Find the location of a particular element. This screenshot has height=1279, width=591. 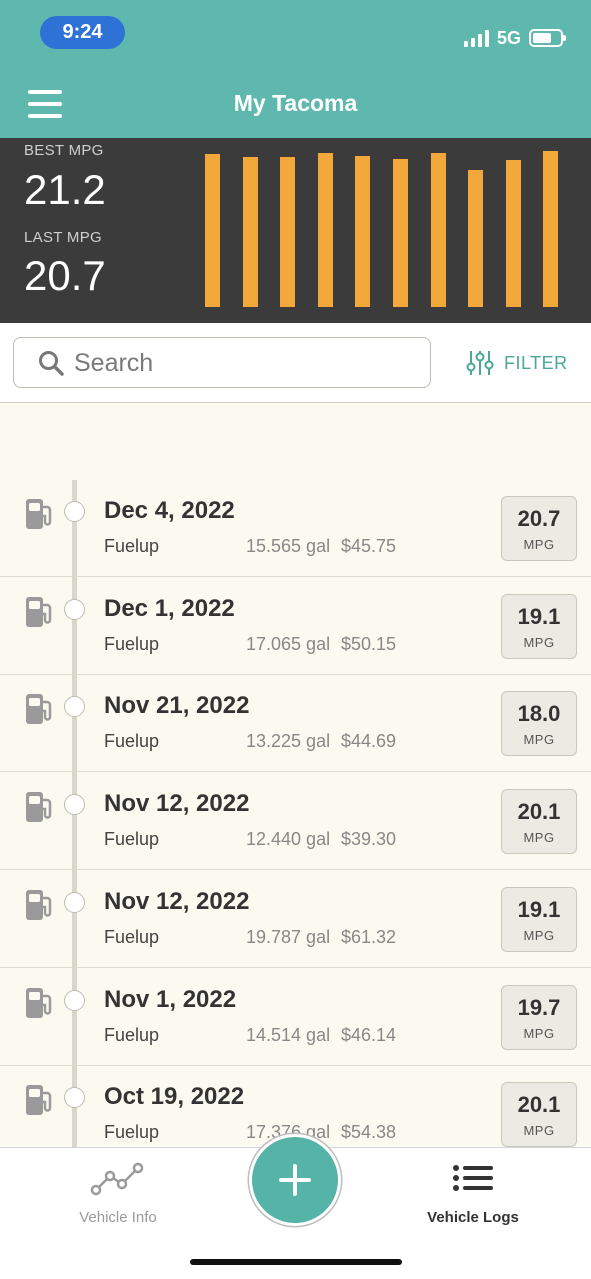

mpg-summary-panel: BEST MPG 21.2 LAST MPG 20.7 is located at coordinates (295, 230).